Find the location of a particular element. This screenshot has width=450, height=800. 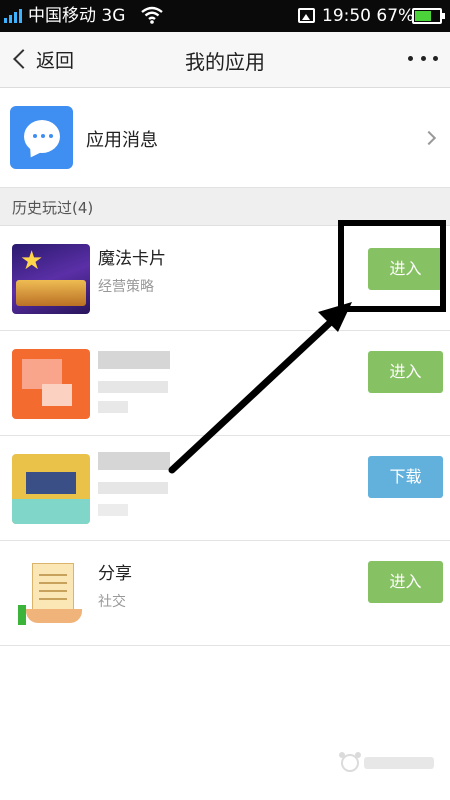

list-item-app: 进入 is located at coordinates (225, 383).